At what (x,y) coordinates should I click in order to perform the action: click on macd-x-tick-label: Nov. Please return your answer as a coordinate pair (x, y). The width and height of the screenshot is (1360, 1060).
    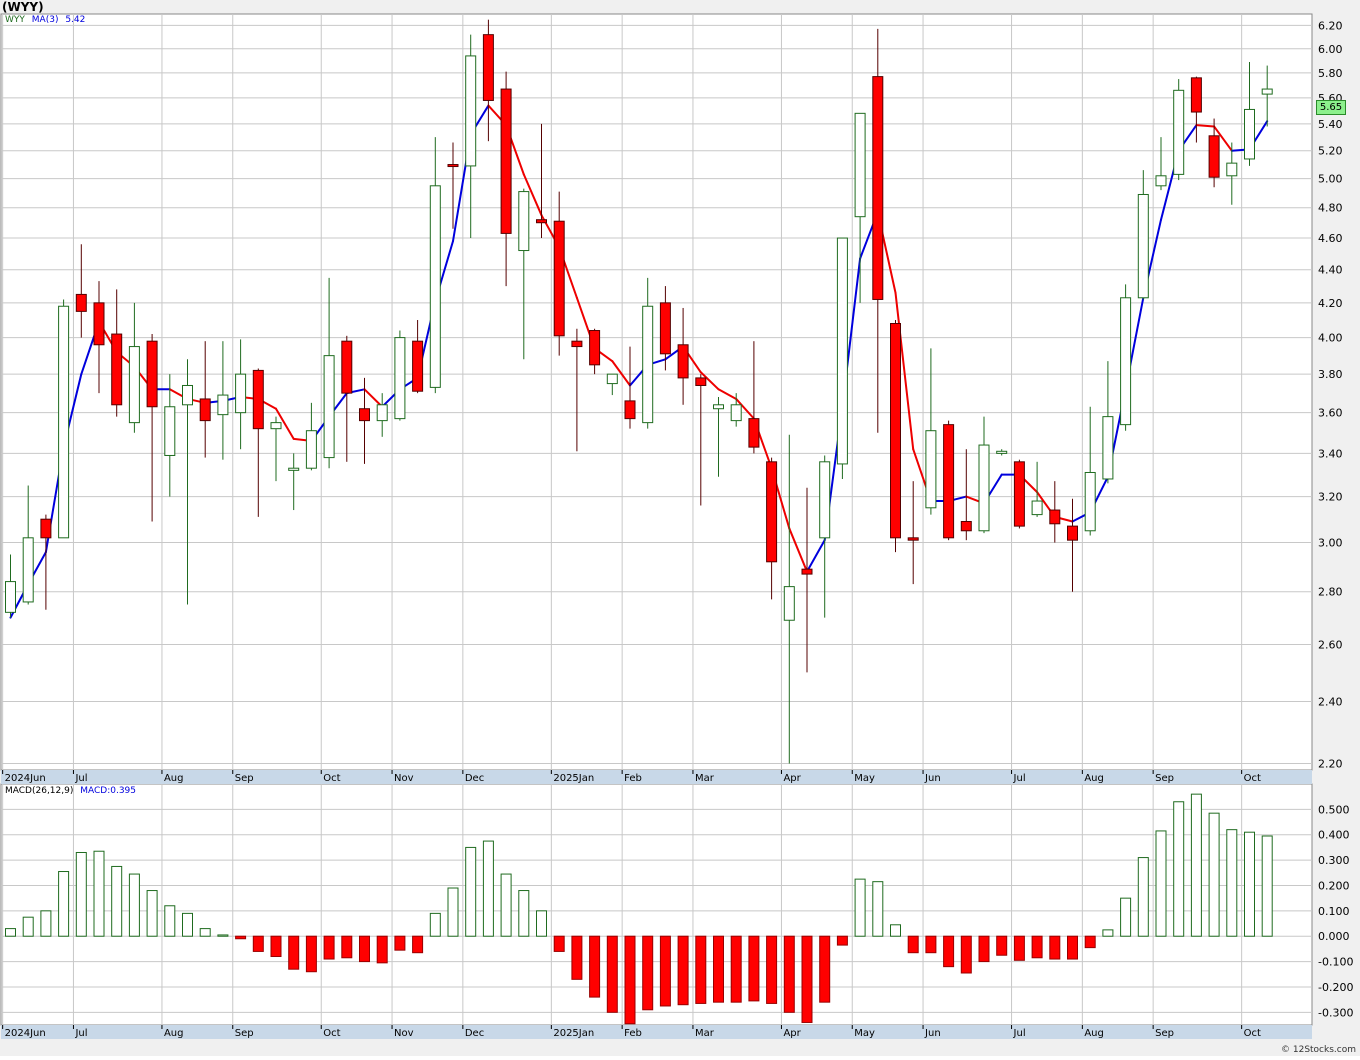
    Looking at the image, I should click on (404, 1033).